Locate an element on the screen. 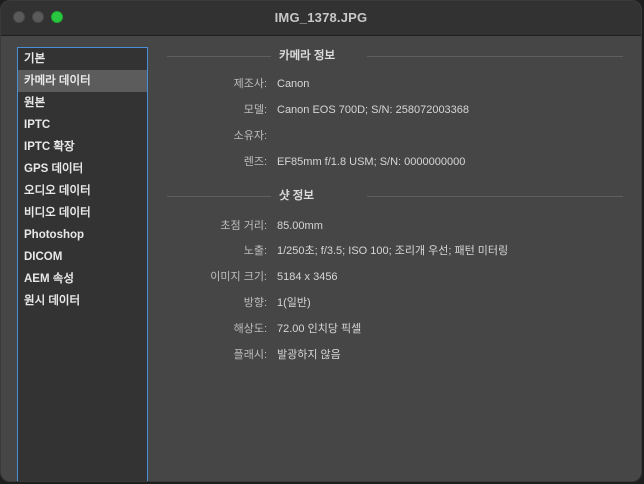 The image size is (644, 484). sidebar-item-iptc-extension: IPTC 확장 is located at coordinates (82, 147).